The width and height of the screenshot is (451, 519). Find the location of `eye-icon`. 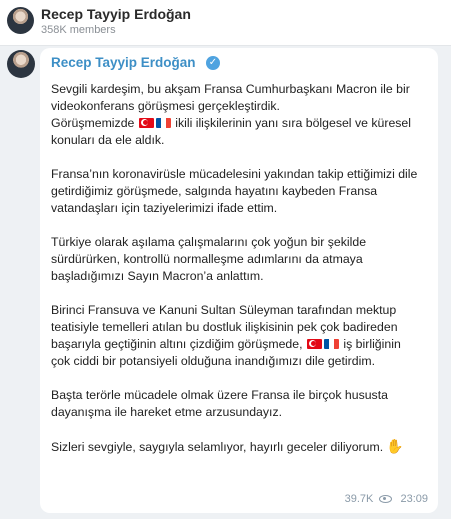

eye-icon is located at coordinates (386, 499).